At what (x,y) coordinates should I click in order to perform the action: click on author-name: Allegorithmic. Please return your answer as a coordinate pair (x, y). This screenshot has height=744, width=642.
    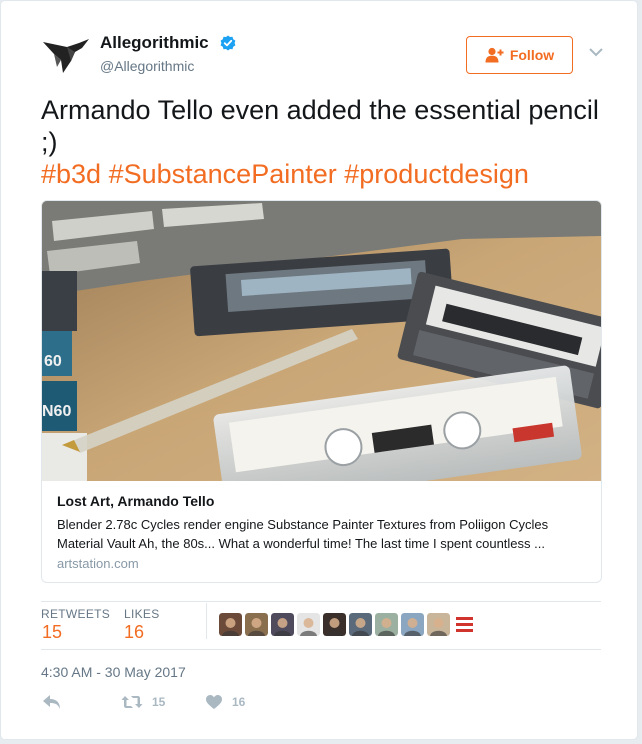
    Looking at the image, I should click on (154, 43).